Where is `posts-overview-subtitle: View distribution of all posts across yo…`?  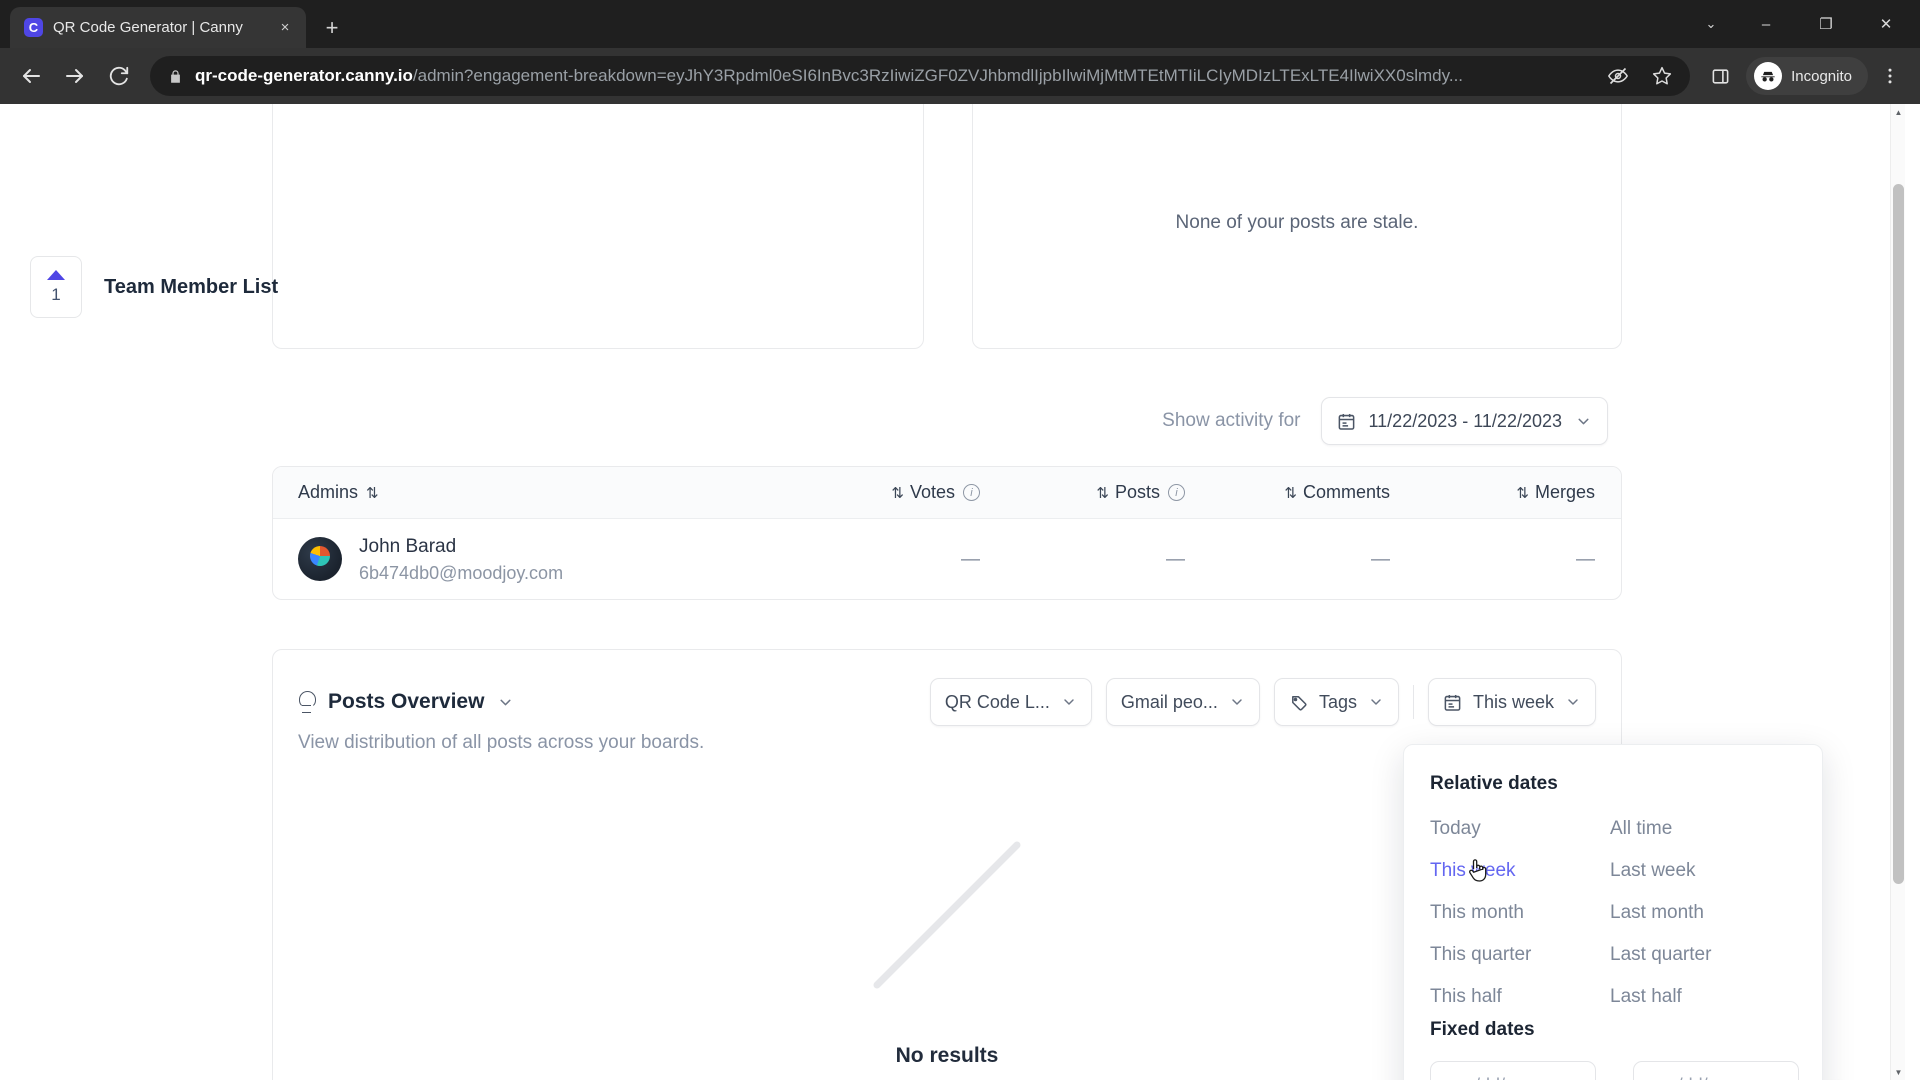
posts-overview-subtitle: View distribution of all posts across yo… is located at coordinates (501, 742).